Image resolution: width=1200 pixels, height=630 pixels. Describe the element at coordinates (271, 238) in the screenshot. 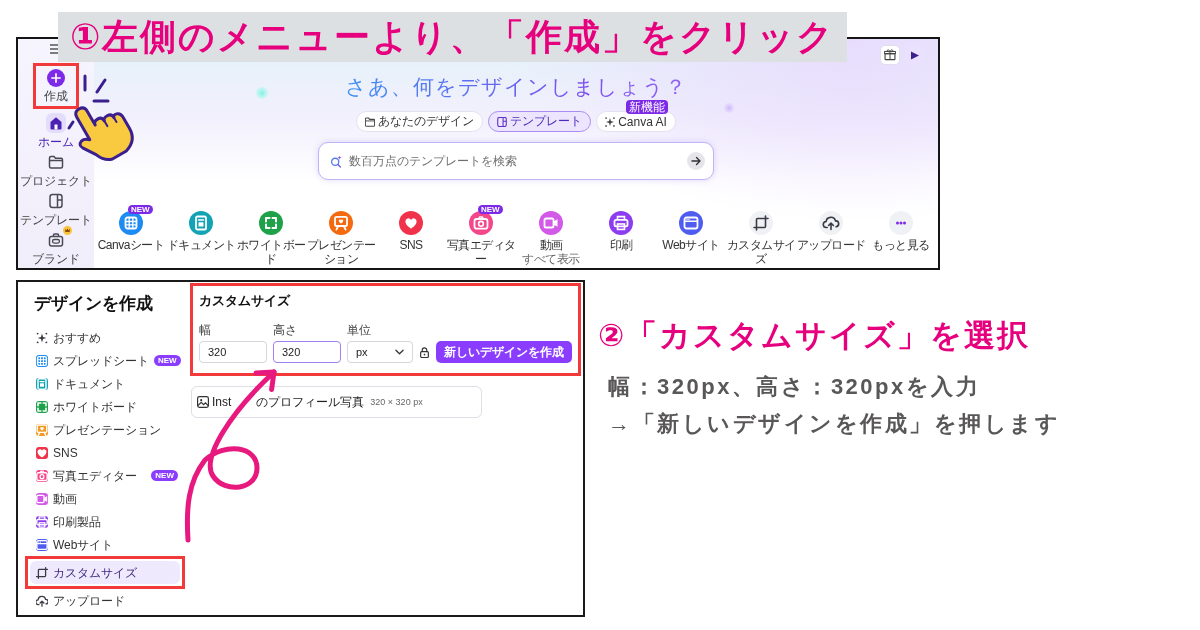

I see `category-button: ホワイトボード` at that location.